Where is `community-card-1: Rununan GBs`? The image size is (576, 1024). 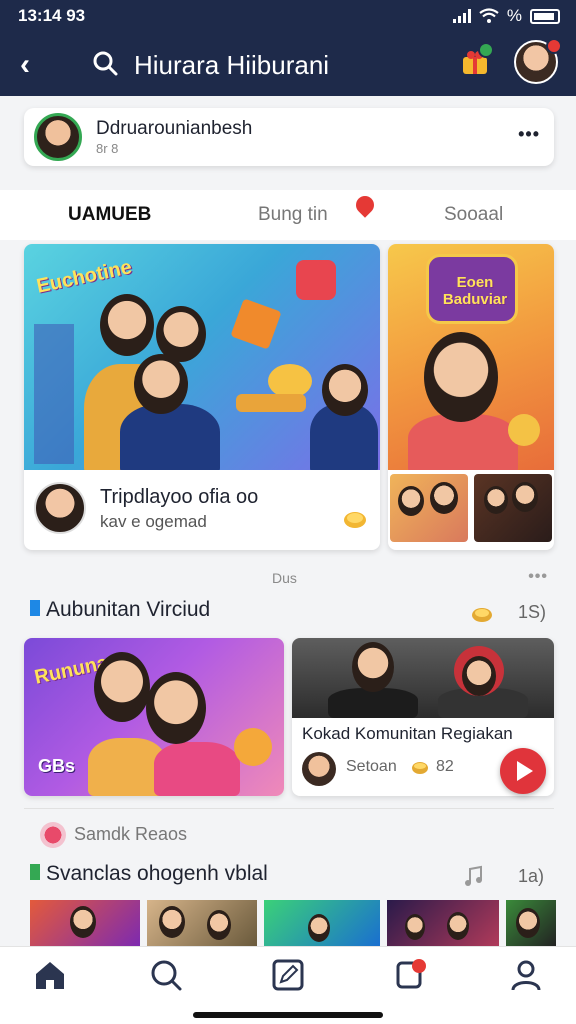 community-card-1: Rununan GBs is located at coordinates (154, 717).